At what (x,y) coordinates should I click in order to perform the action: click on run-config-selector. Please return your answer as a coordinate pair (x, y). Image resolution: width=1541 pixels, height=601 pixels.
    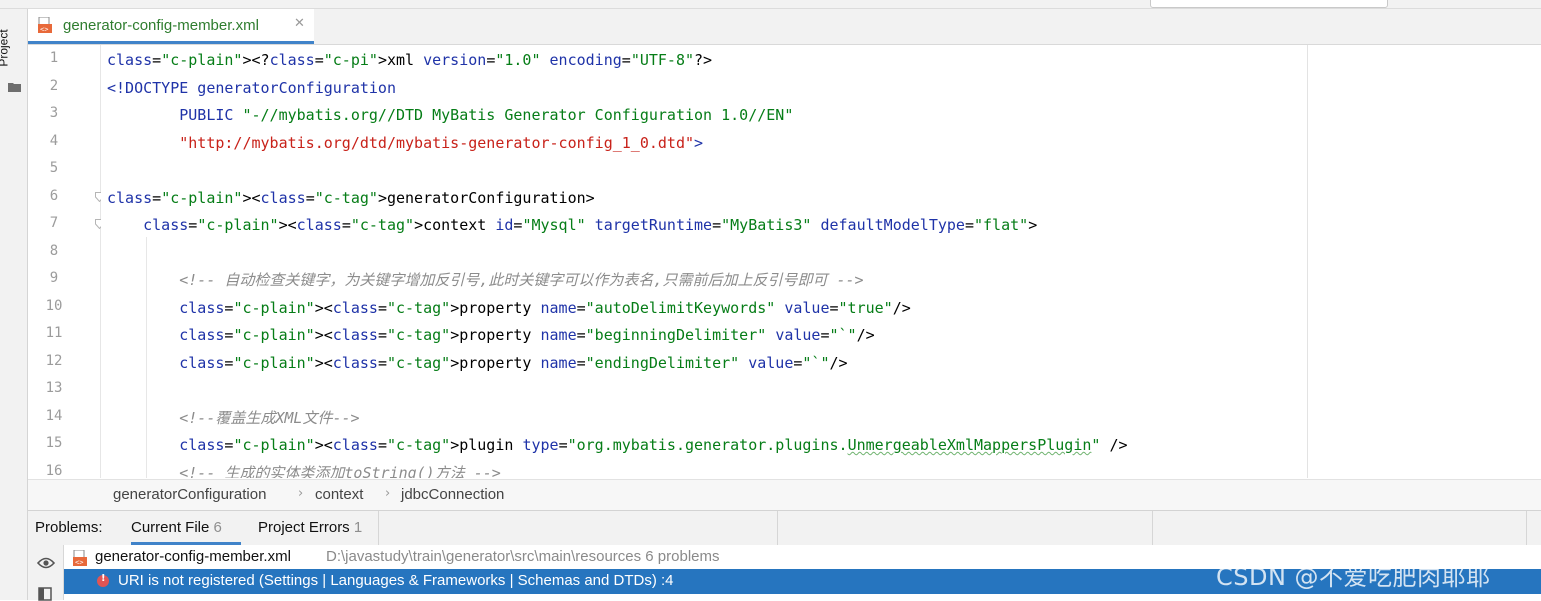
    Looking at the image, I should click on (1269, 4).